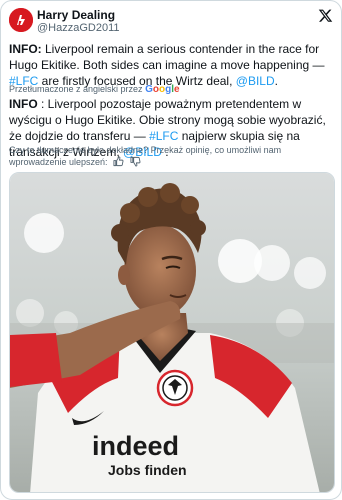  Describe the element at coordinates (25, 49) in the screenshot. I see `tweet-lead: INFO:` at that location.